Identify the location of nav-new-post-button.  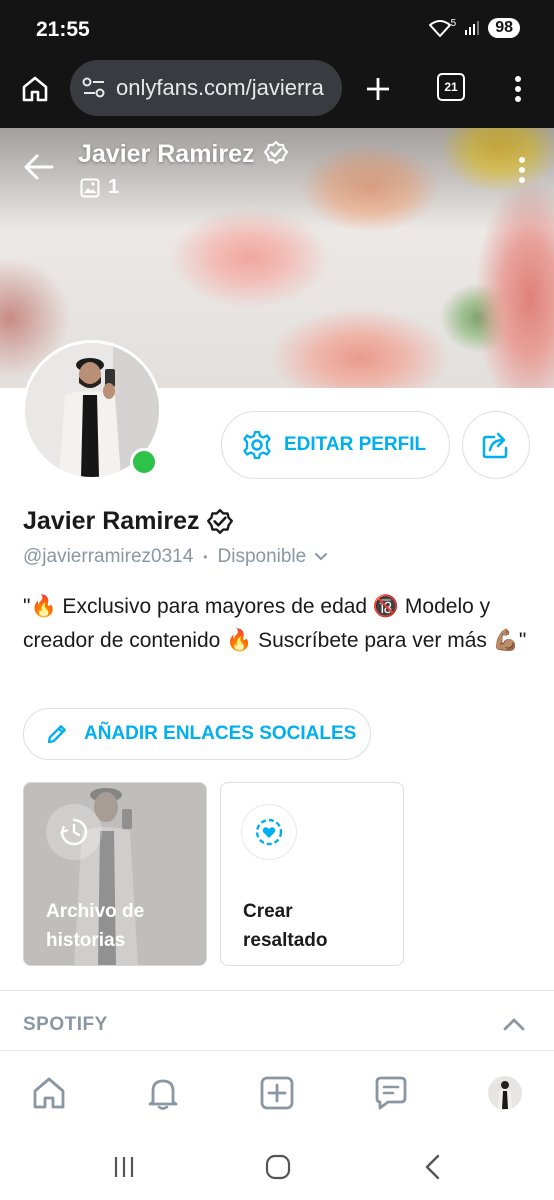
(277, 1093).